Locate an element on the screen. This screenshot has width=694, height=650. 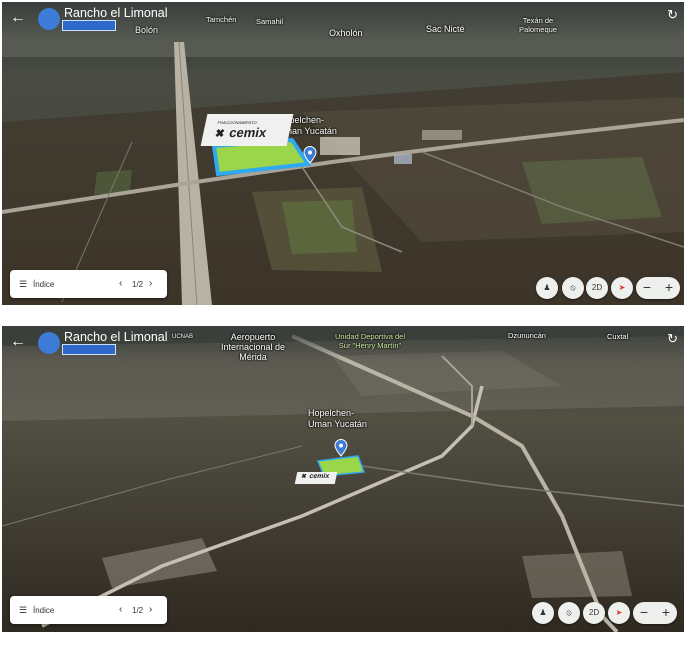
place-label-oxholon: Oxholón is located at coordinates (346, 33).